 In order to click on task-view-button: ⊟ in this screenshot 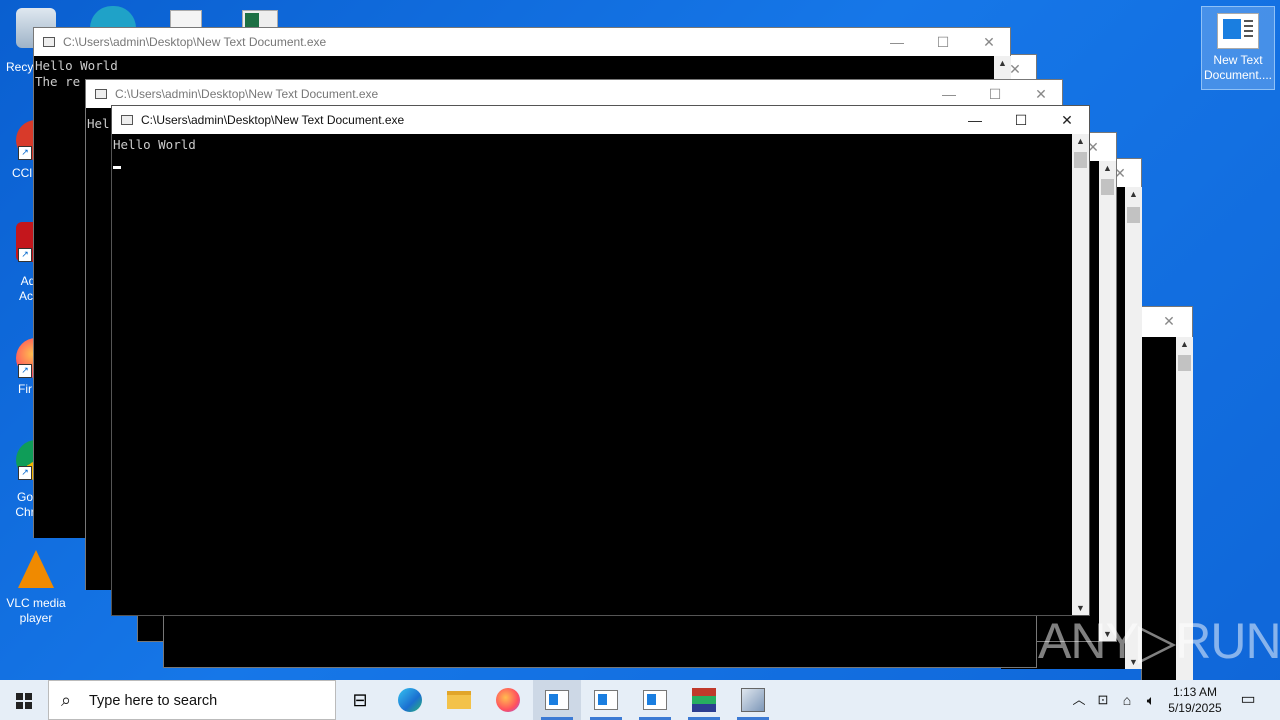, I will do `click(360, 700)`.